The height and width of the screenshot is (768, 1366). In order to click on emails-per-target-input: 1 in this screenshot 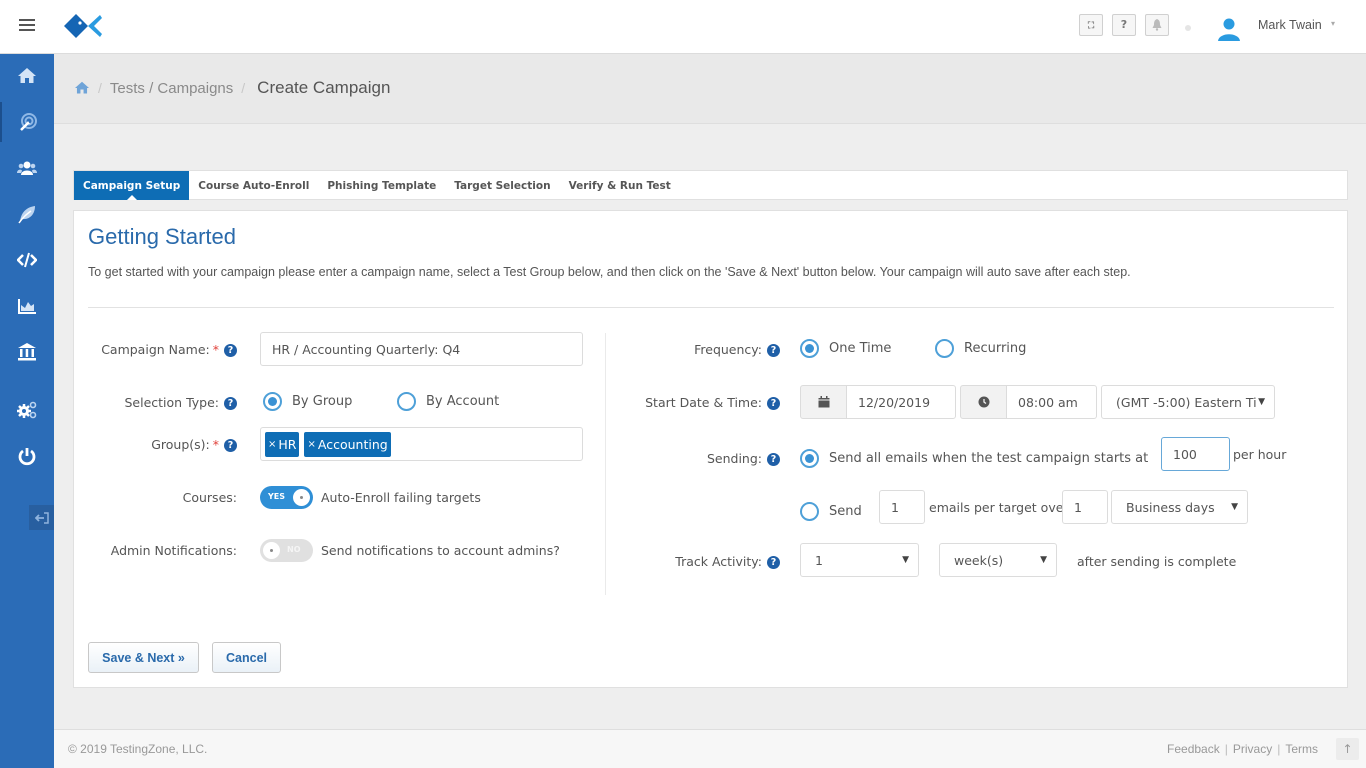, I will do `click(902, 507)`.